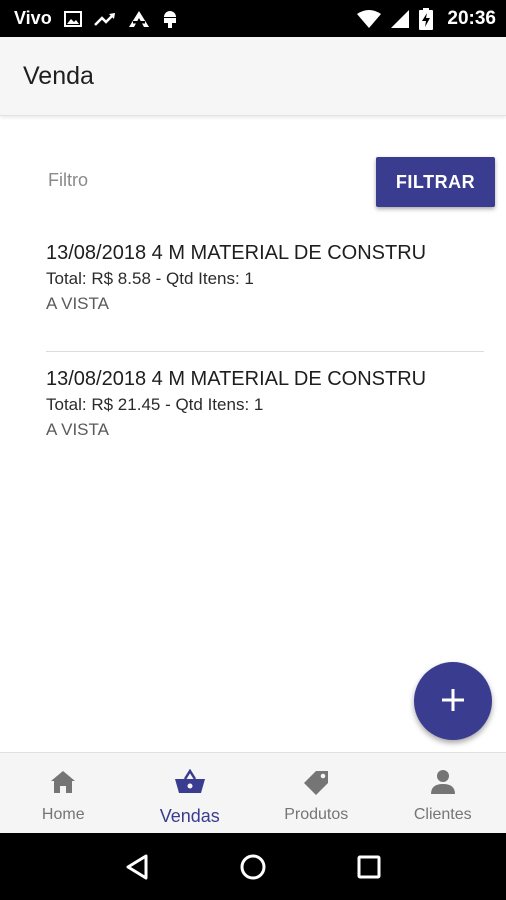 The width and height of the screenshot is (506, 900). Describe the element at coordinates (104, 19) in the screenshot. I see `trending-up-icon` at that location.